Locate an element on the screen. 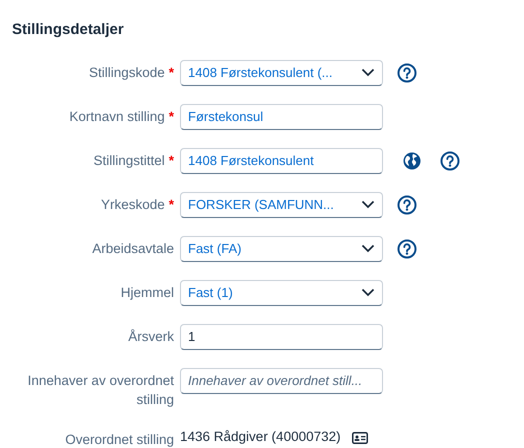  dropdown-field: Fast (FA) is located at coordinates (281, 249).